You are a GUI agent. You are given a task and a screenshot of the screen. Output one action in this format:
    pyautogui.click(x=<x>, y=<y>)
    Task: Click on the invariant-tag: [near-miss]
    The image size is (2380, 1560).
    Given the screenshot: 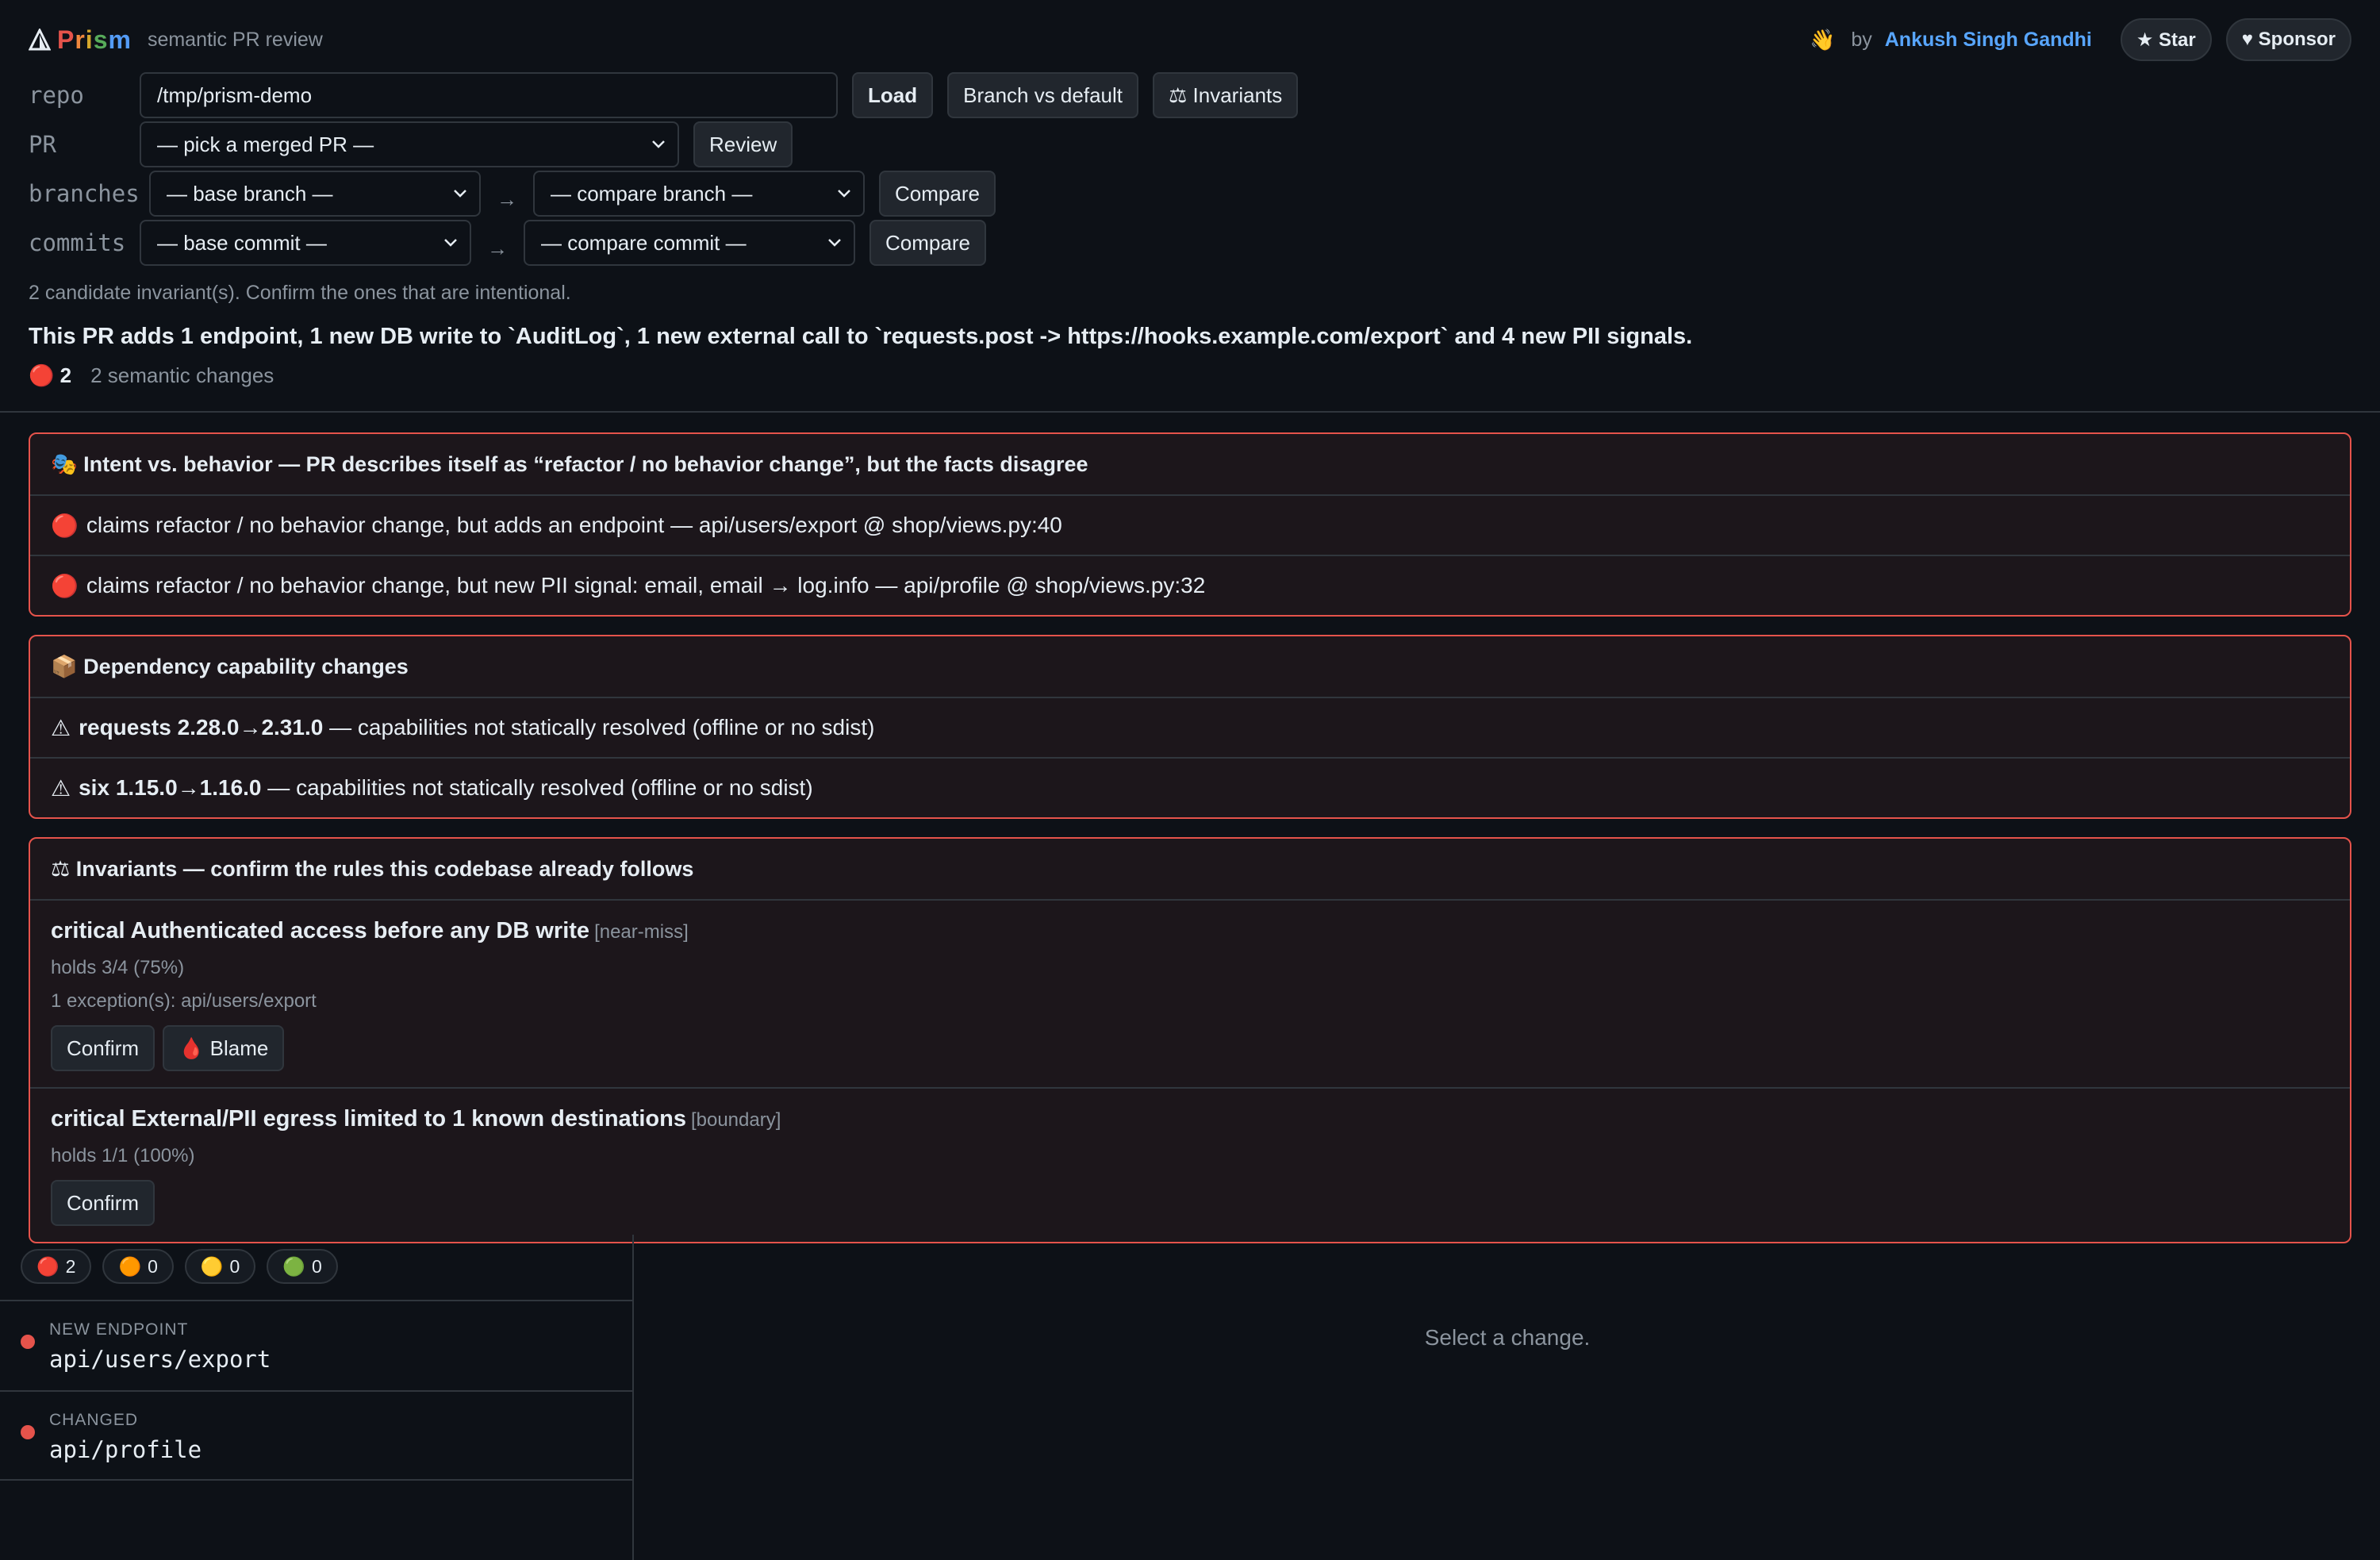 What is the action you would take?
    pyautogui.click(x=641, y=932)
    